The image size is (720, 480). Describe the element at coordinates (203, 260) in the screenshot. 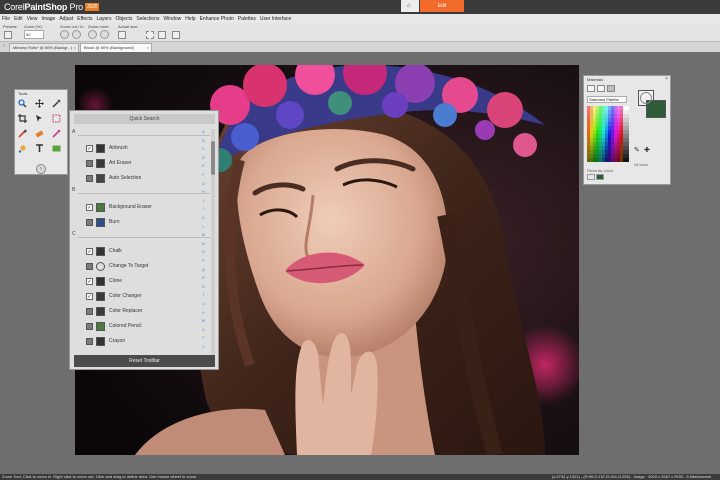

I see `alphabet-index-p: P` at that location.